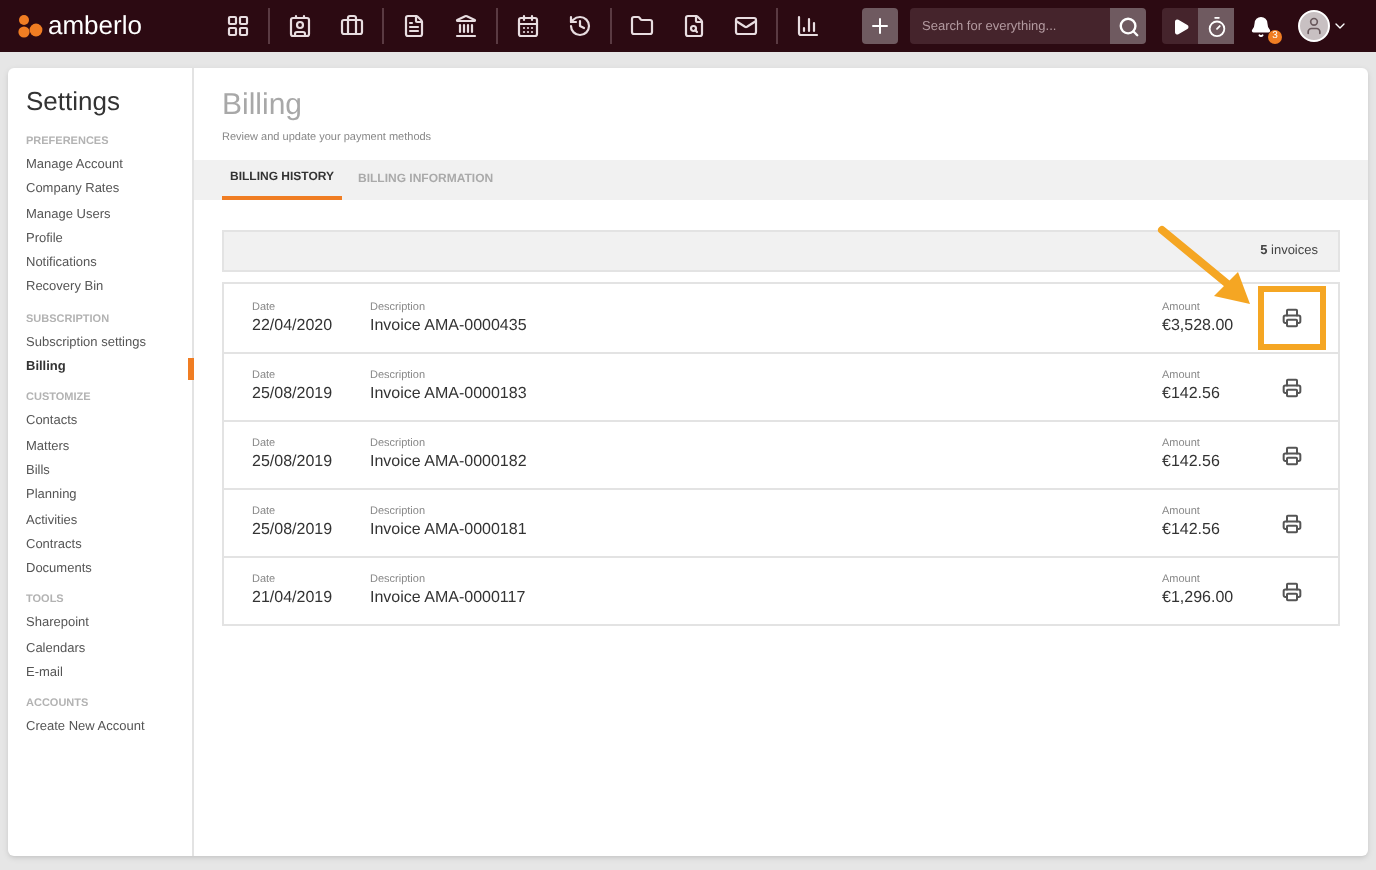  I want to click on search-icon, so click(1128, 26).